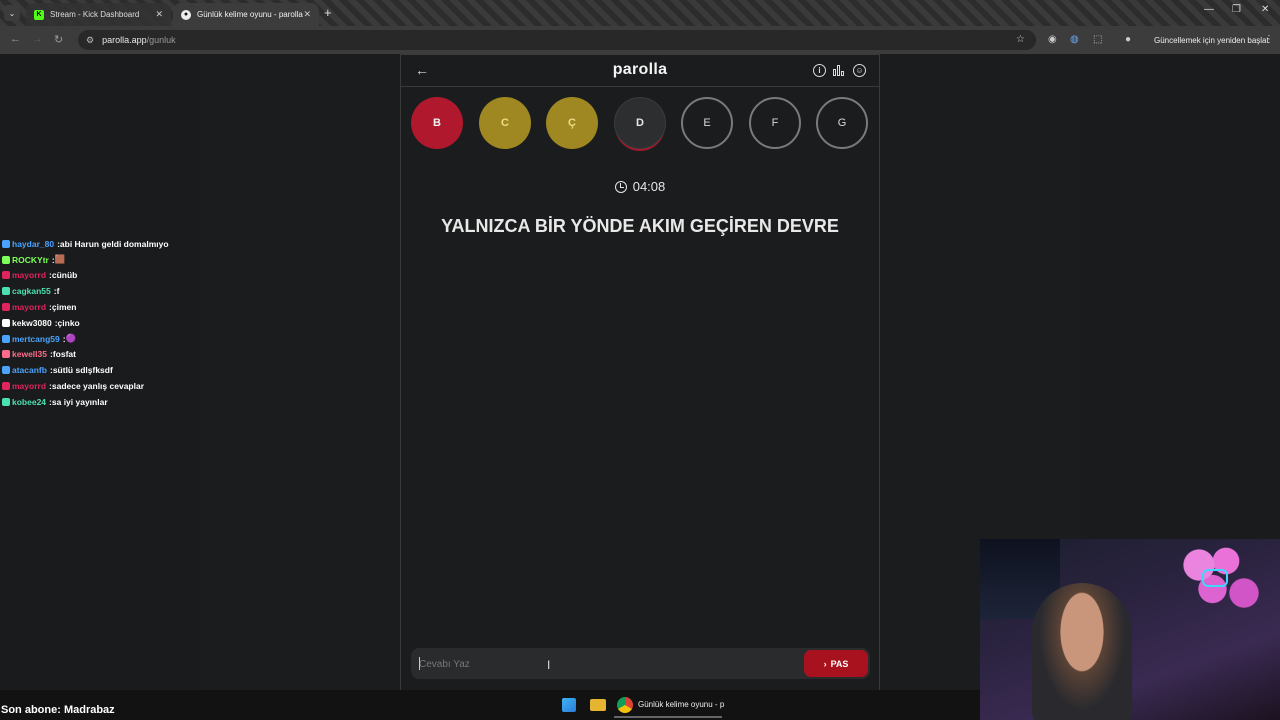  Describe the element at coordinates (60, 259) in the screenshot. I see `chat-text: 🟫` at that location.